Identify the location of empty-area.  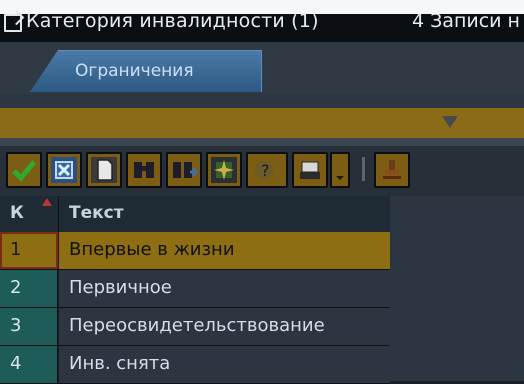
(457, 288).